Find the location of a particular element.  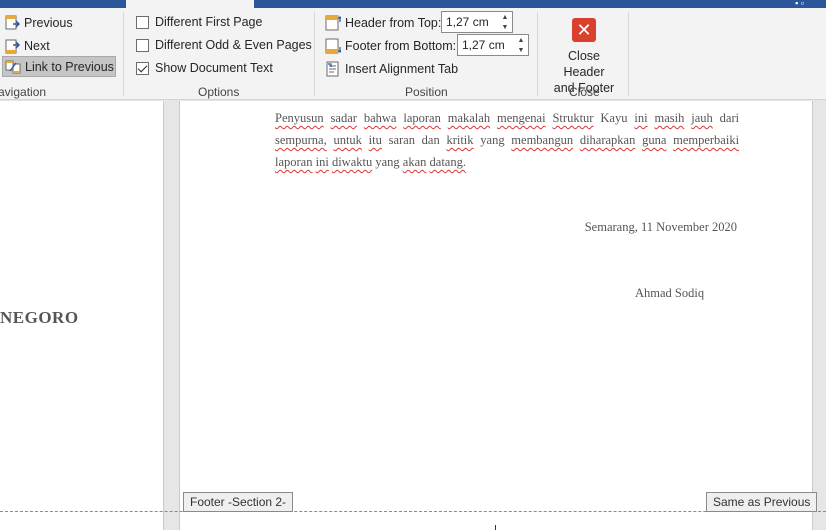

close-line1: Close Header is located at coordinates (584, 64).